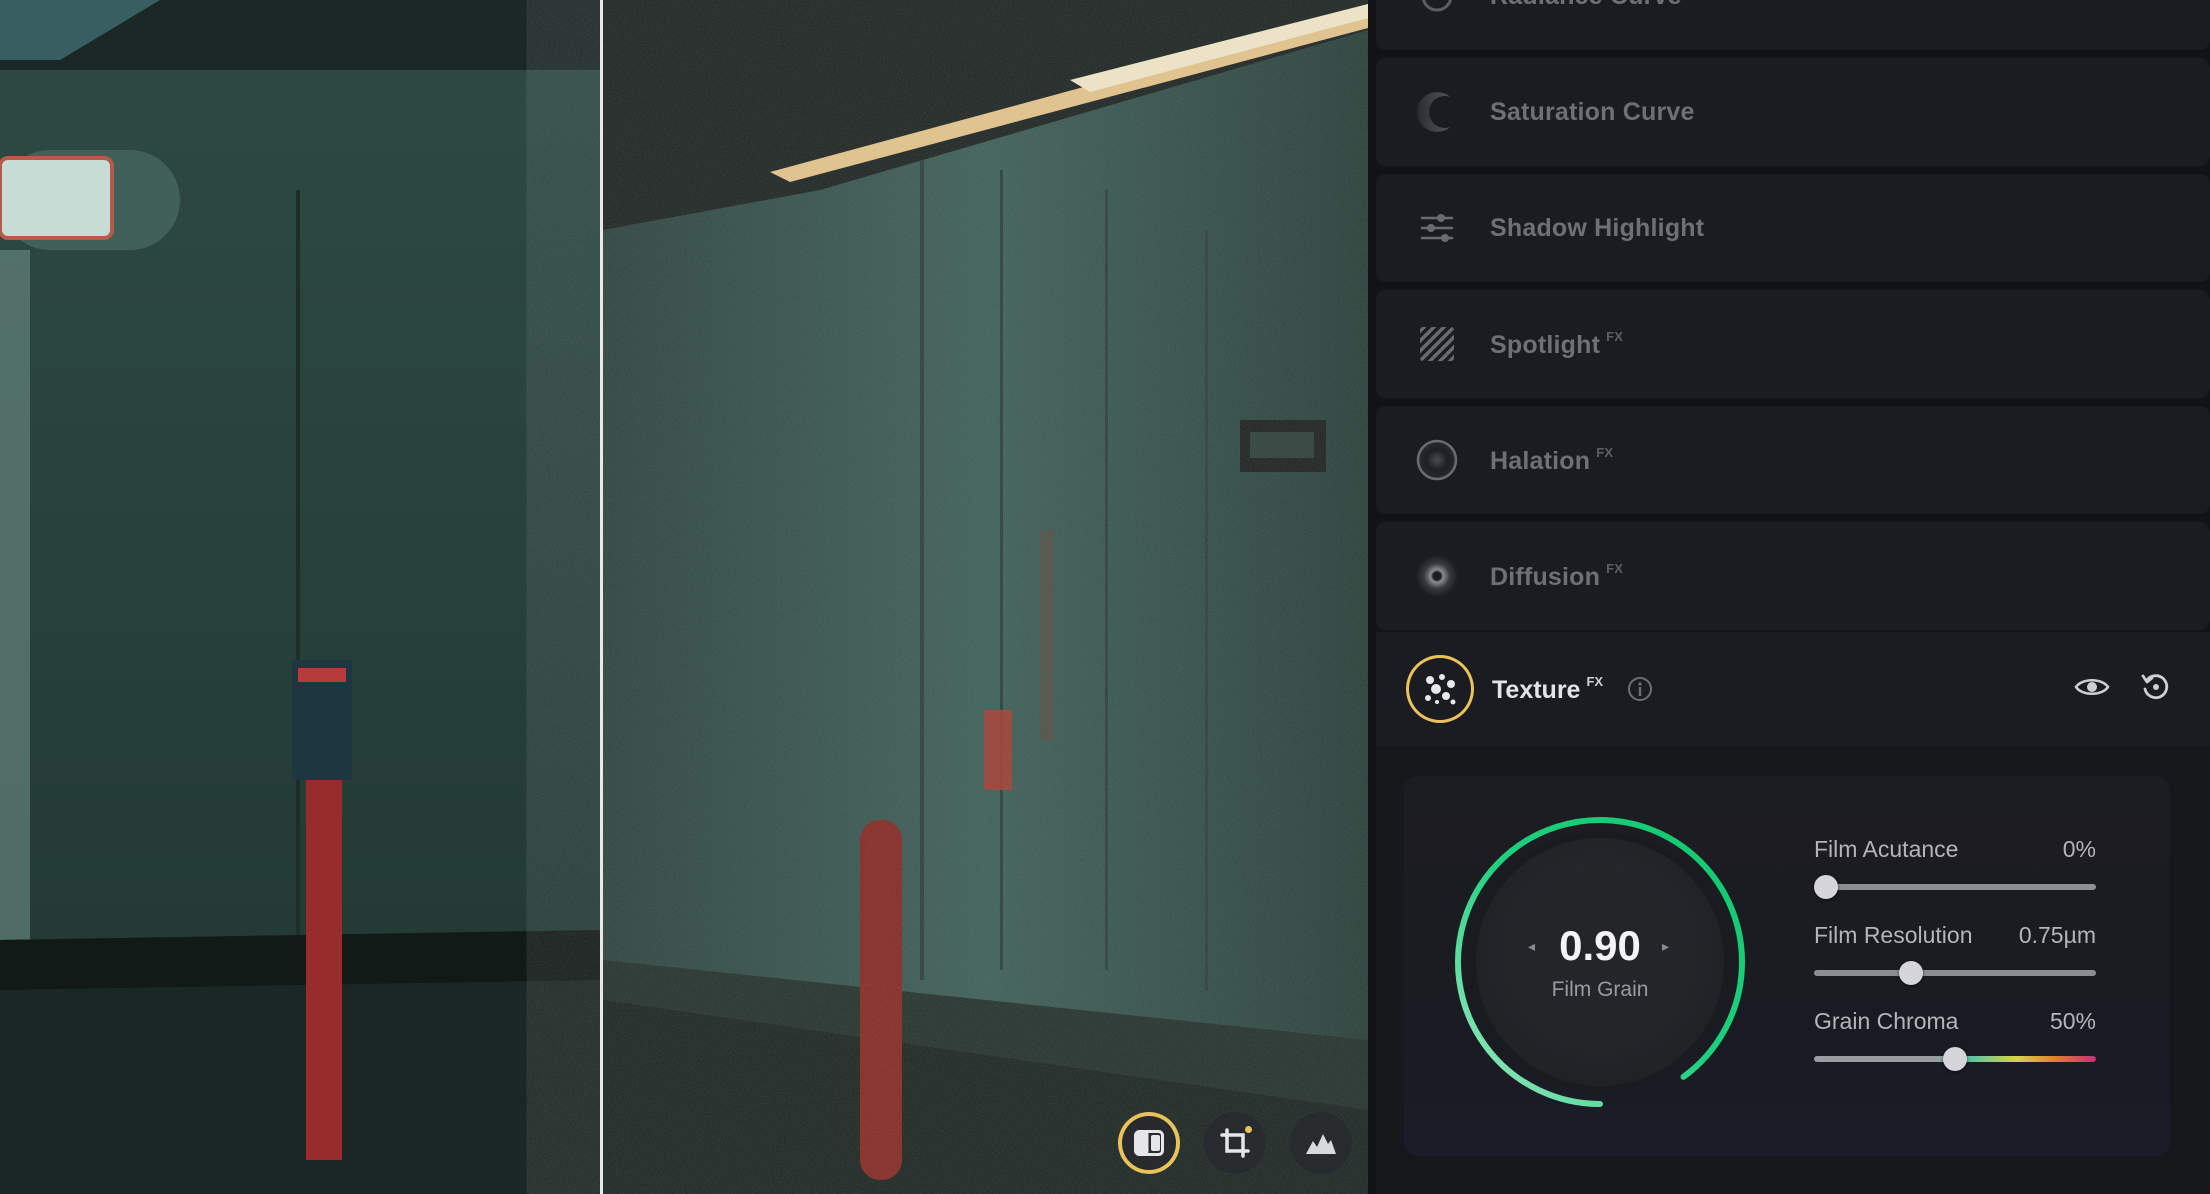 This screenshot has width=2210, height=1194. I want to click on slider-value: 50%, so click(2072, 1021).